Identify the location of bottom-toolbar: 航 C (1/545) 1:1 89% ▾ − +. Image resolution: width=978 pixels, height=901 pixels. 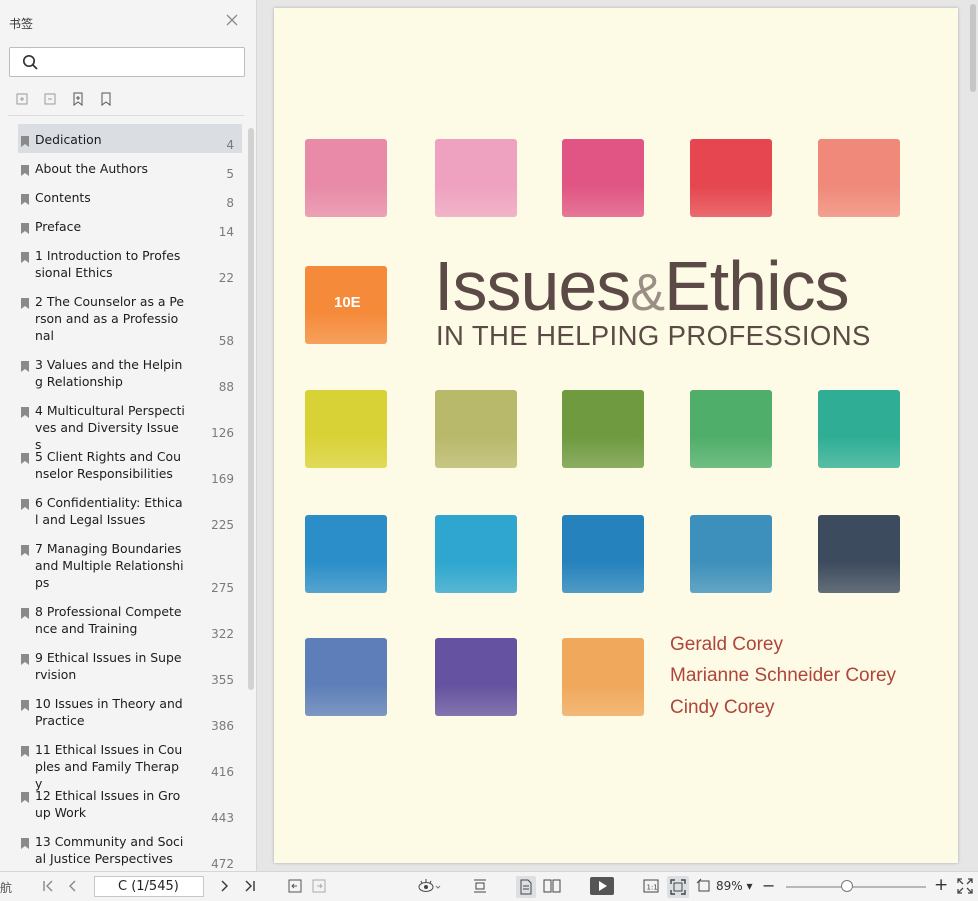
(489, 886).